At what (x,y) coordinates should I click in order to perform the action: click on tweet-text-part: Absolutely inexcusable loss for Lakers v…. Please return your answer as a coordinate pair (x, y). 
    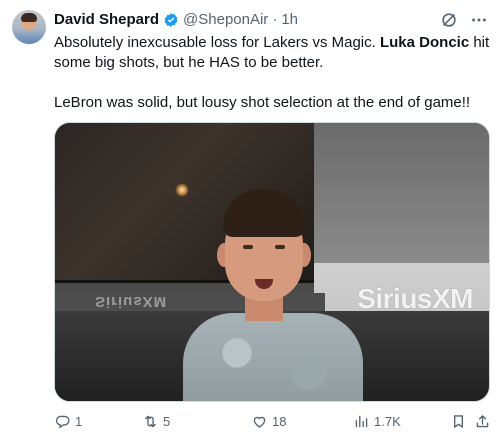
    Looking at the image, I should click on (217, 42).